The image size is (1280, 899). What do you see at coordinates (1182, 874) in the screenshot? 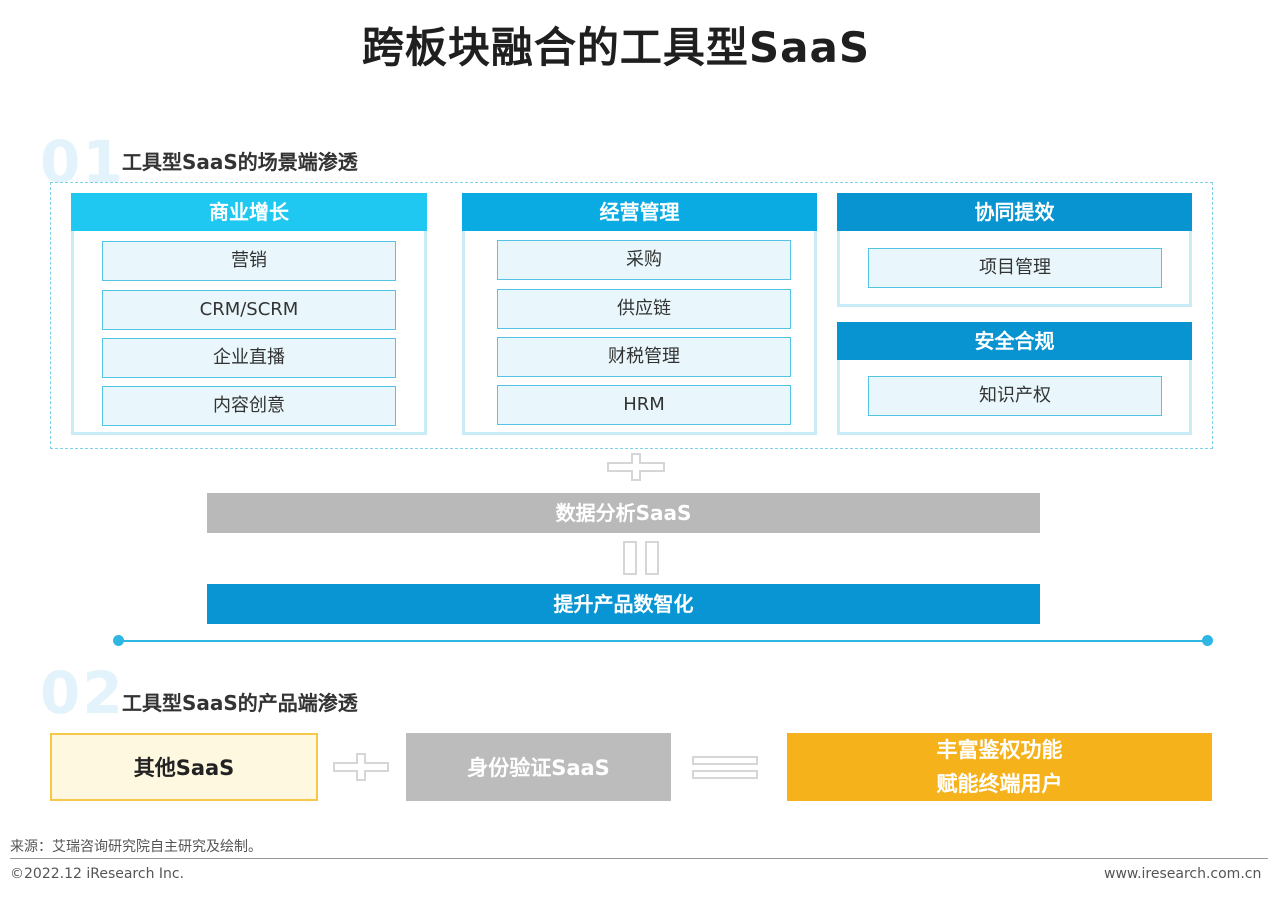
I see `website-link: www.iresearch.com.cn` at bounding box center [1182, 874].